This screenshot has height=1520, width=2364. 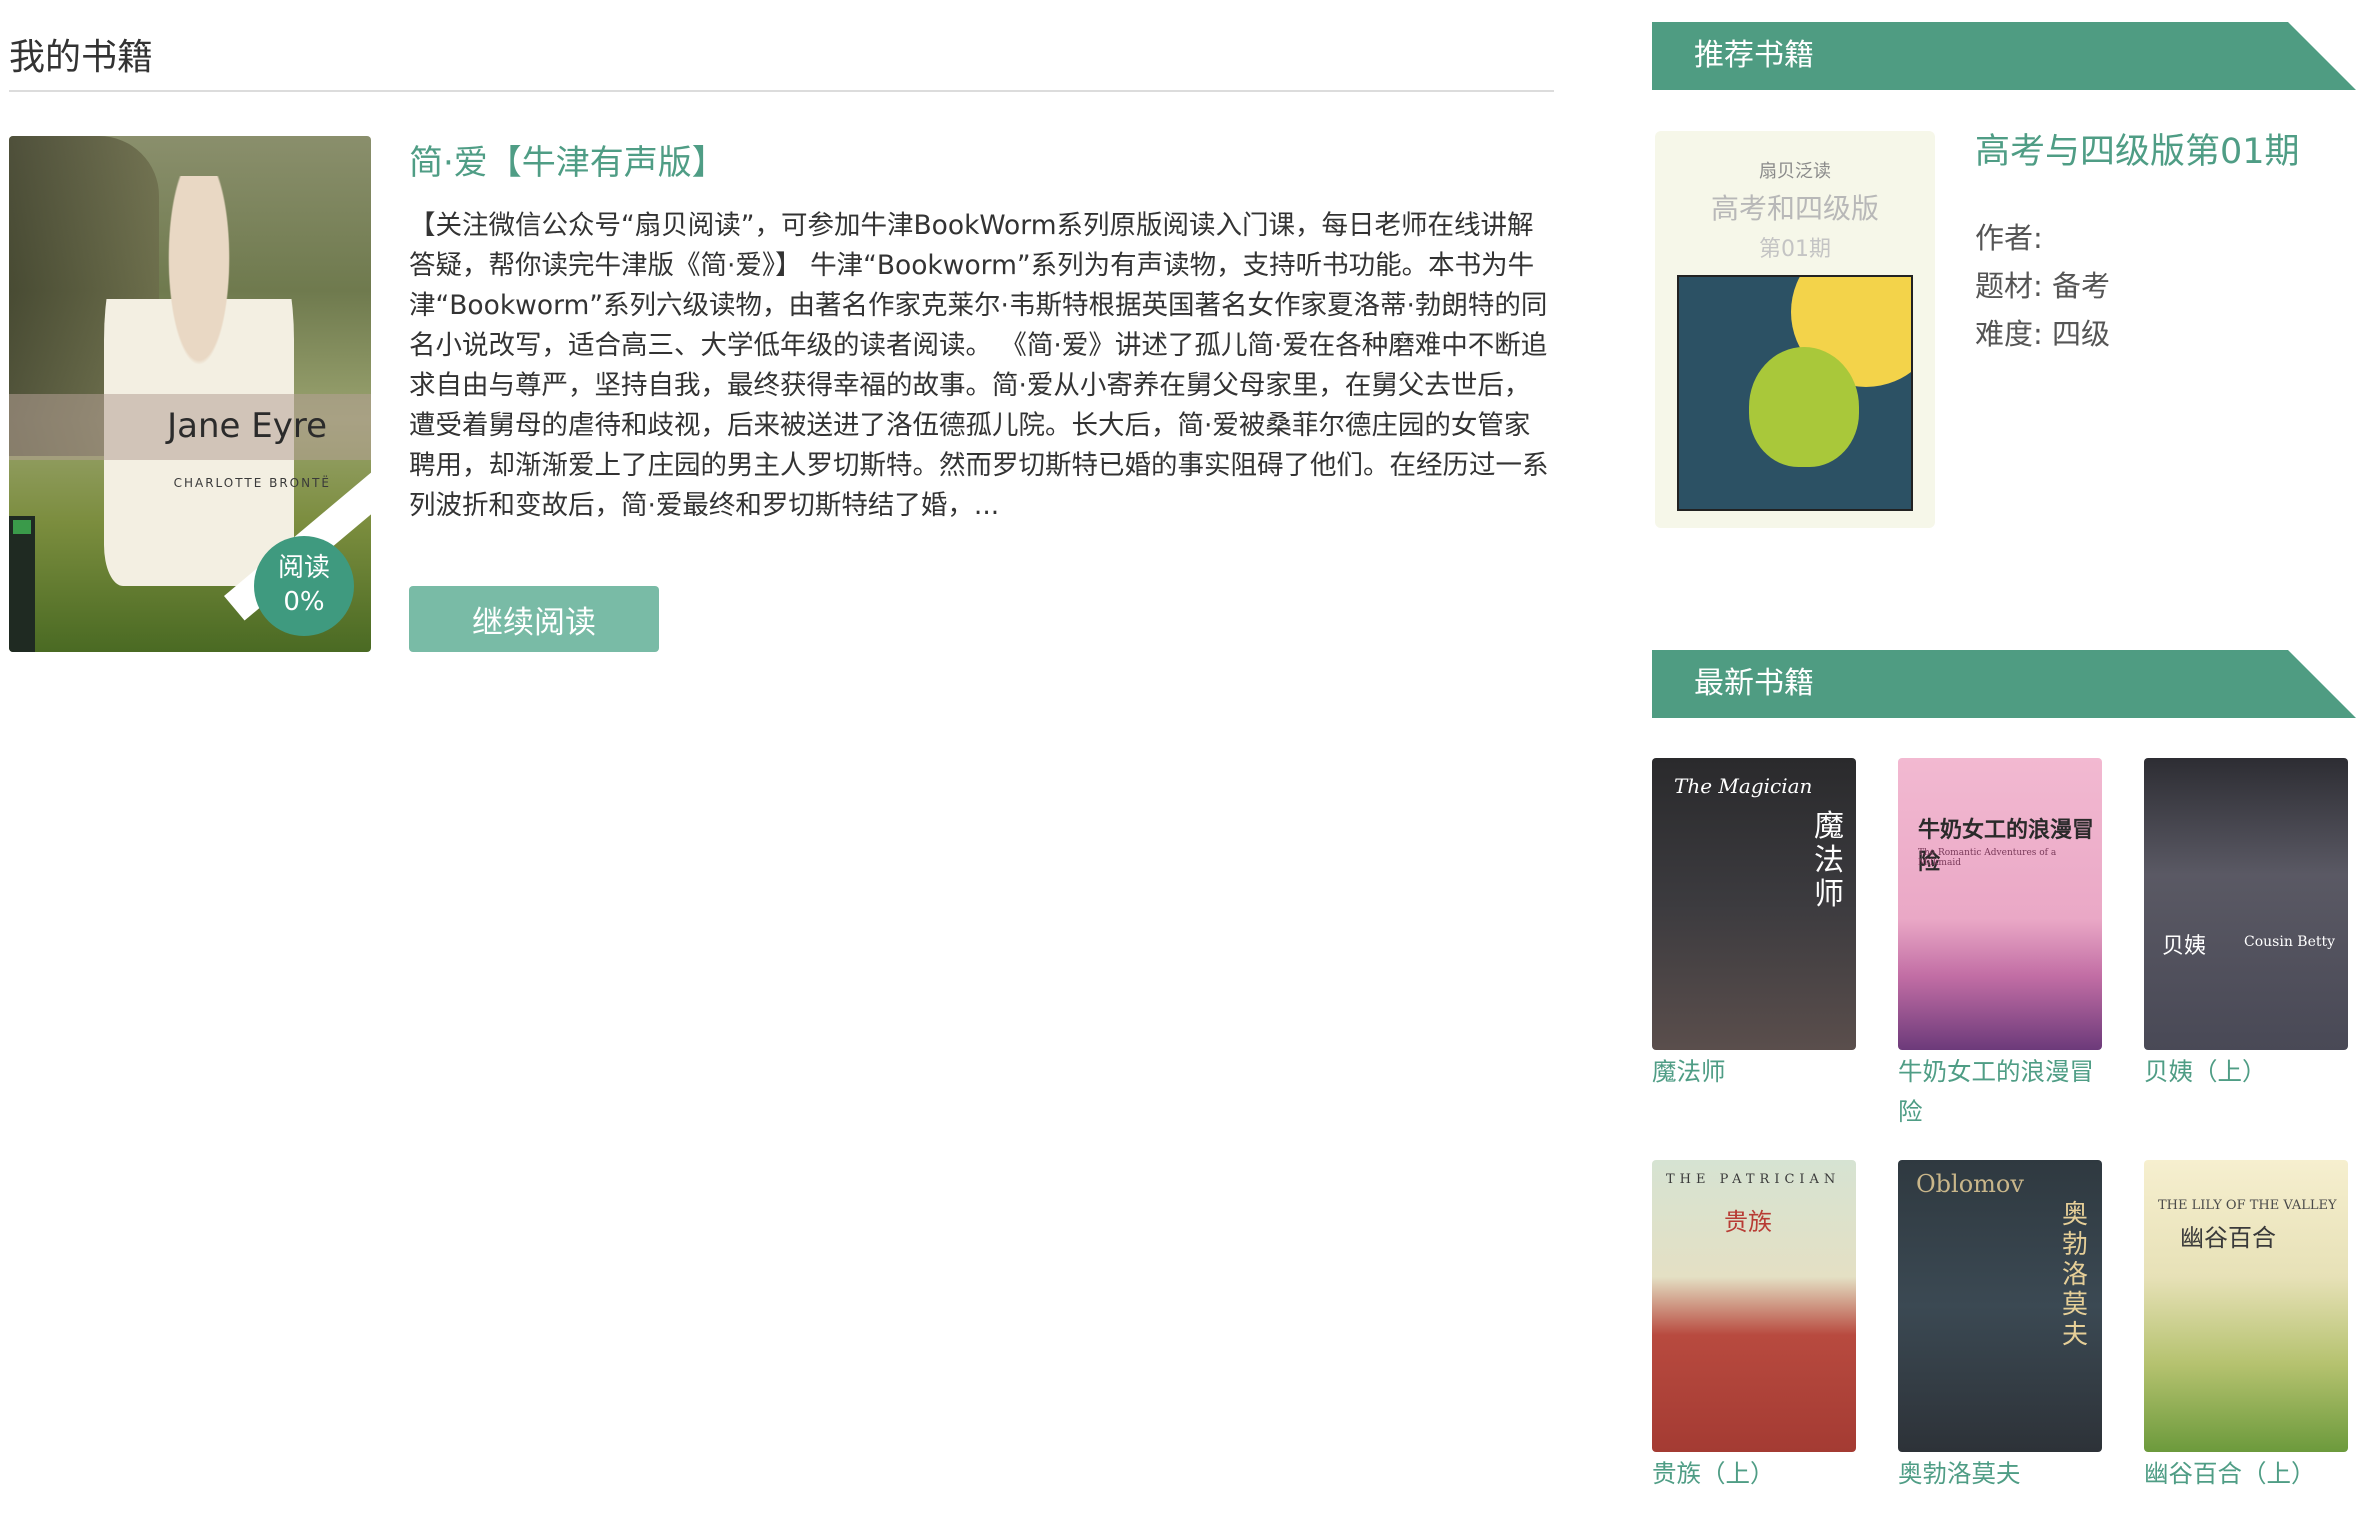 What do you see at coordinates (1748, 1222) in the screenshot?
I see `cover-cn-title: 贵族` at bounding box center [1748, 1222].